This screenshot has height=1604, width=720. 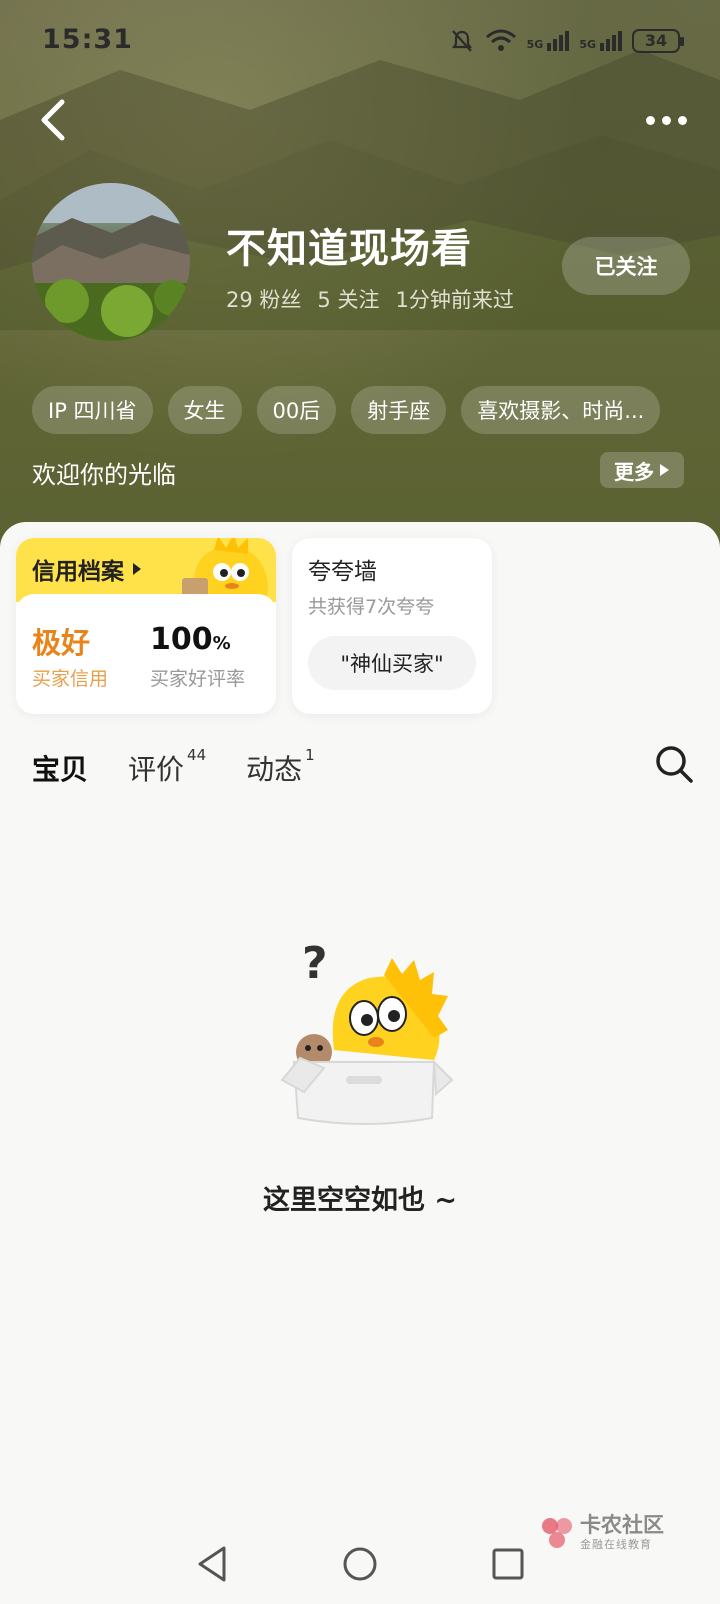 What do you see at coordinates (92, 410) in the screenshot?
I see `tag-ip: IP 四川省` at bounding box center [92, 410].